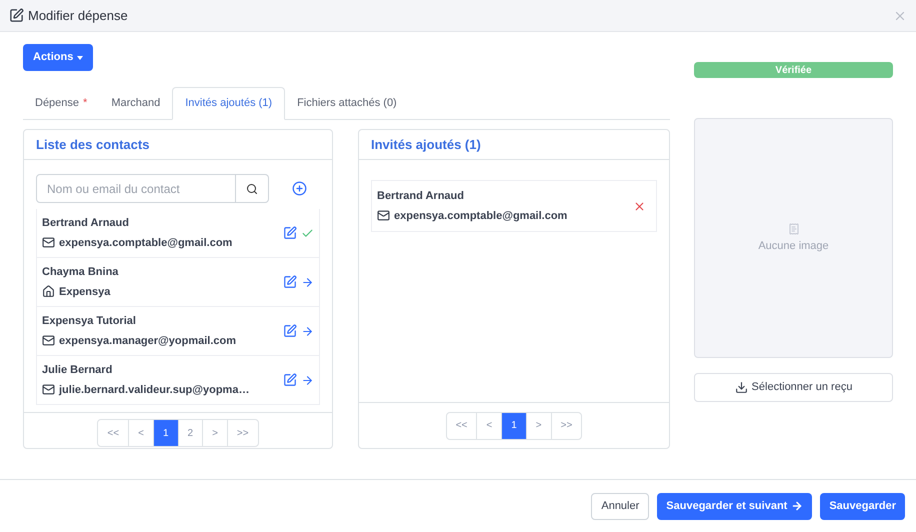 The width and height of the screenshot is (916, 532). What do you see at coordinates (741, 387) in the screenshot?
I see `download-icon` at bounding box center [741, 387].